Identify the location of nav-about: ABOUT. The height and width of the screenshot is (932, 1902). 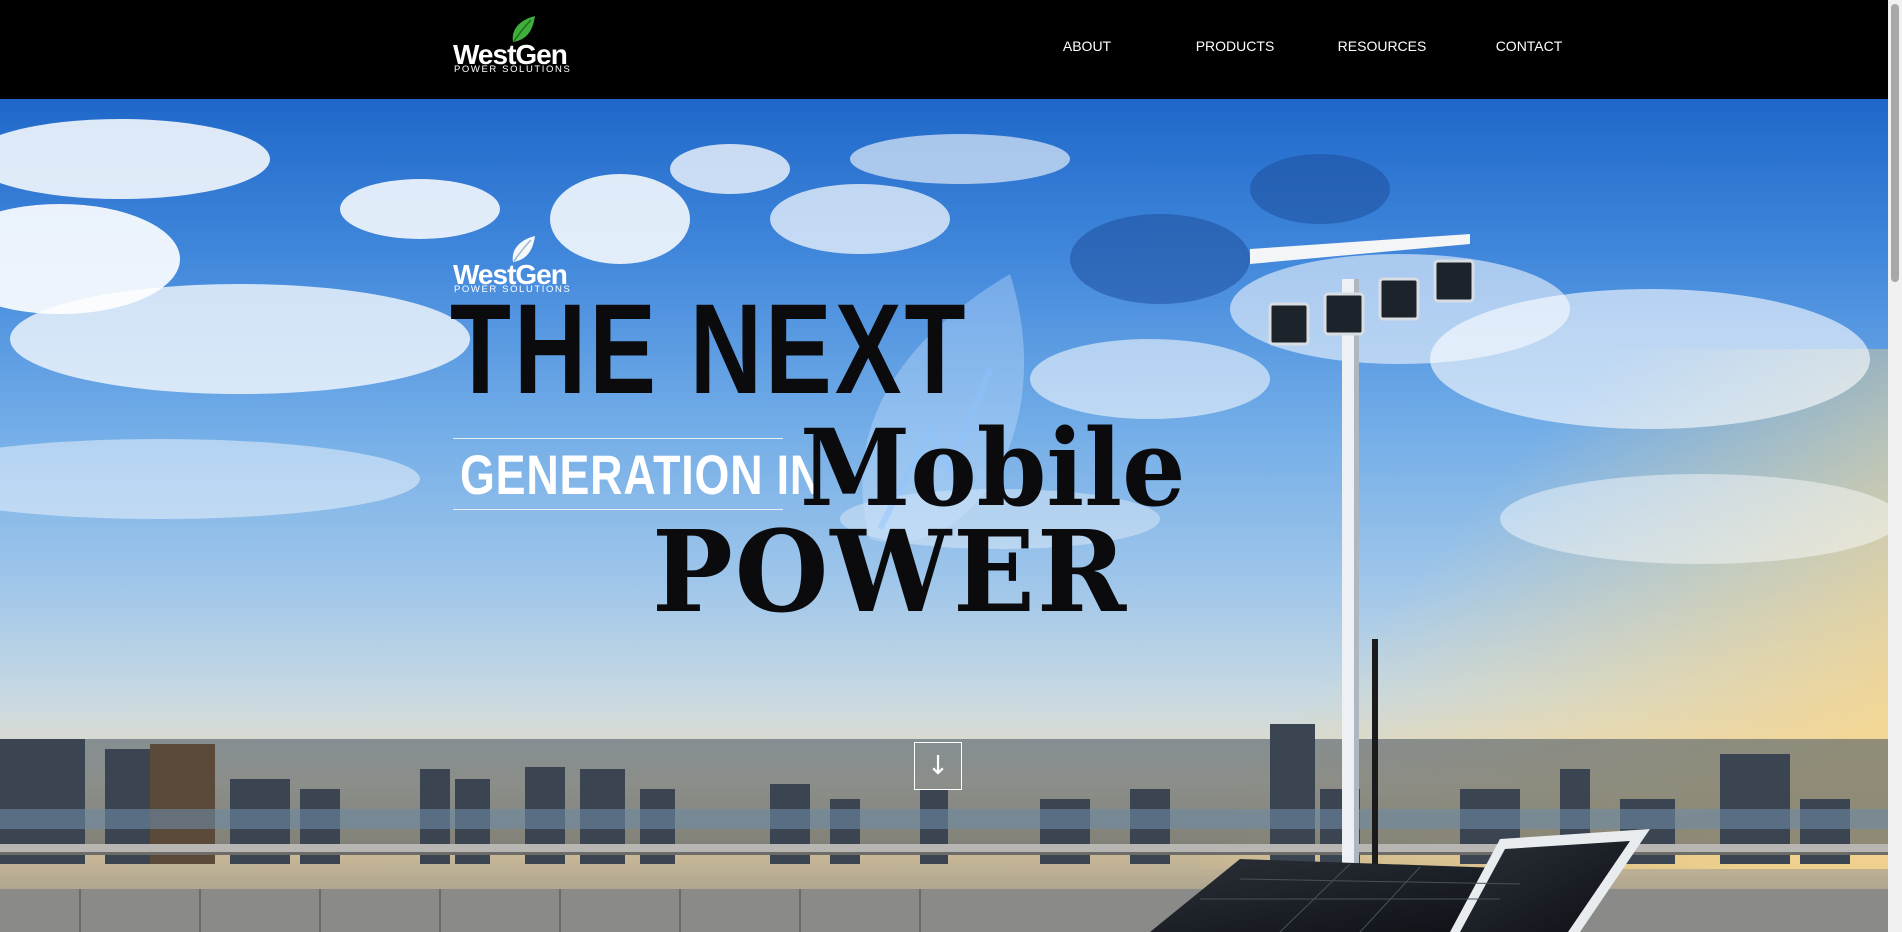
(1087, 46).